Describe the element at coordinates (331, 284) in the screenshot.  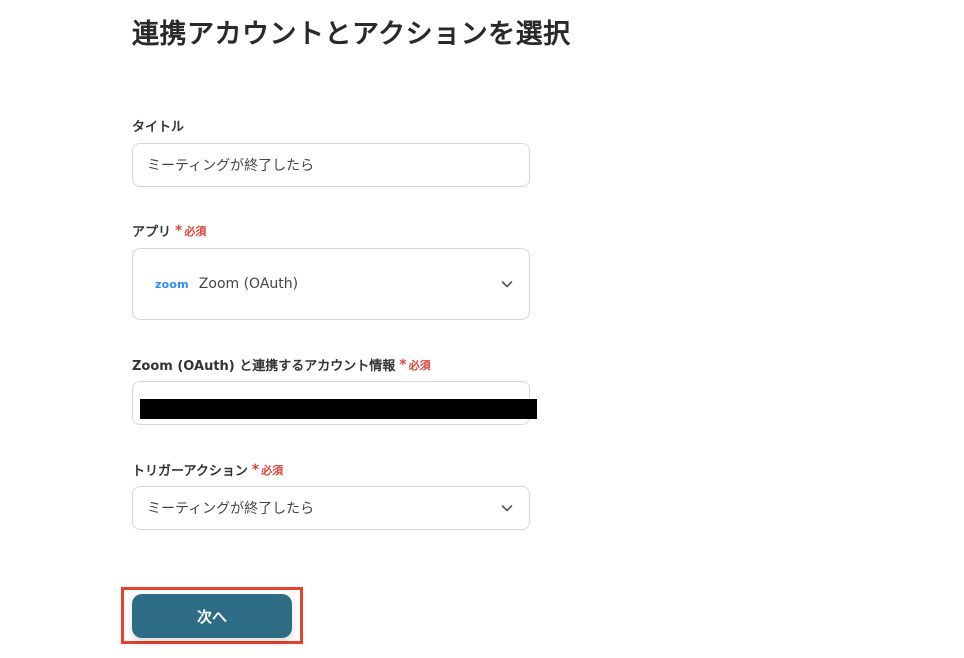
I see `app-select: zoom Zoom (OAuth)` at that location.